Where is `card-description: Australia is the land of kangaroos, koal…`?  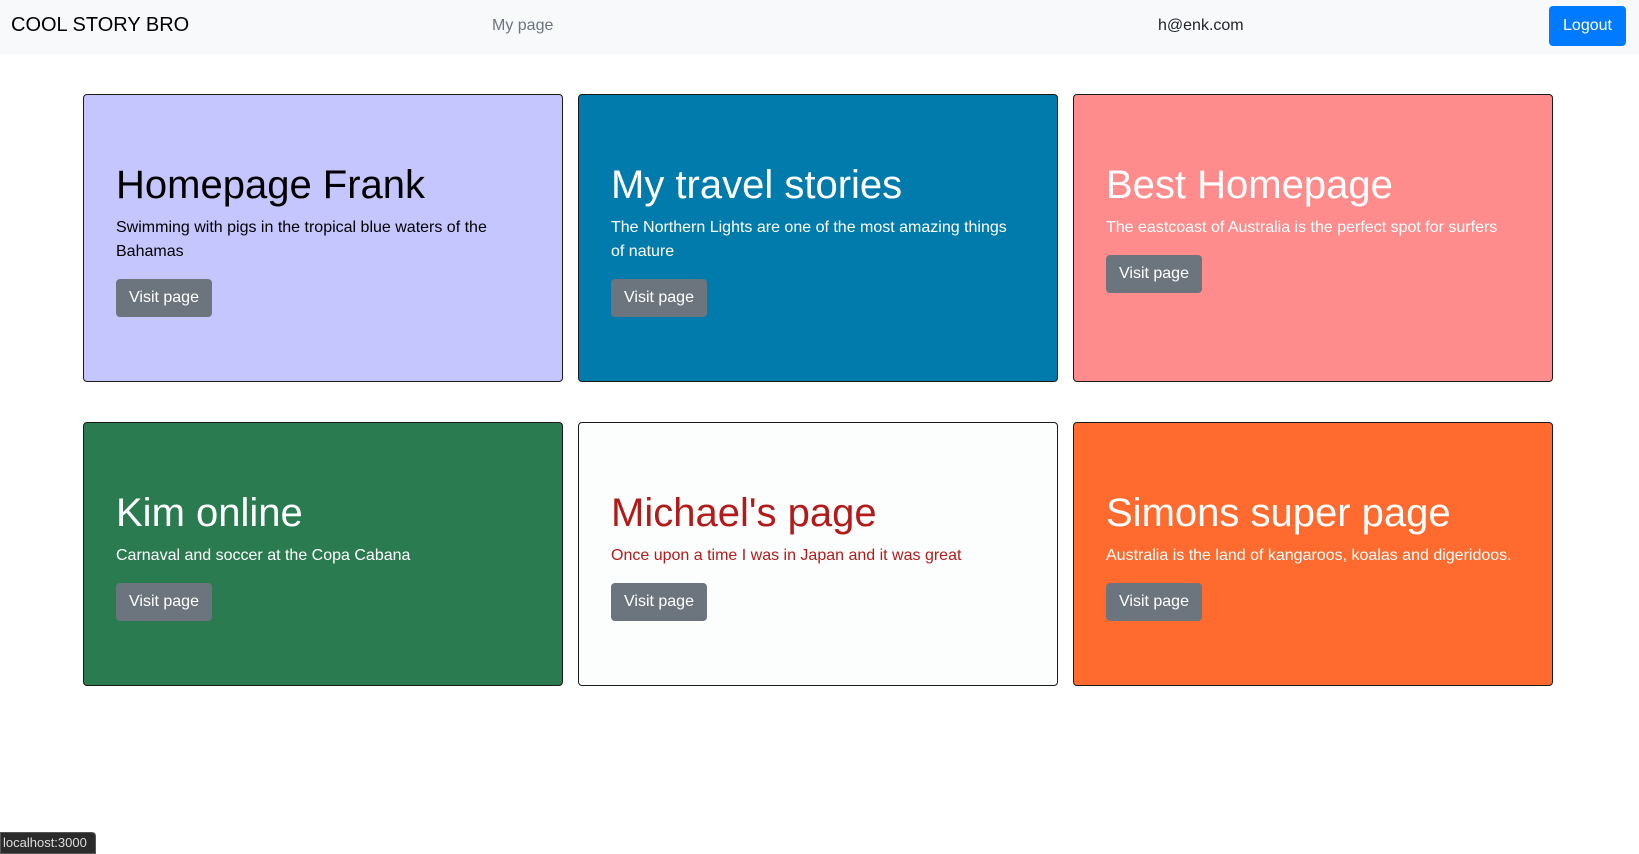 card-description: Australia is the land of kangaroos, koal… is located at coordinates (1309, 555).